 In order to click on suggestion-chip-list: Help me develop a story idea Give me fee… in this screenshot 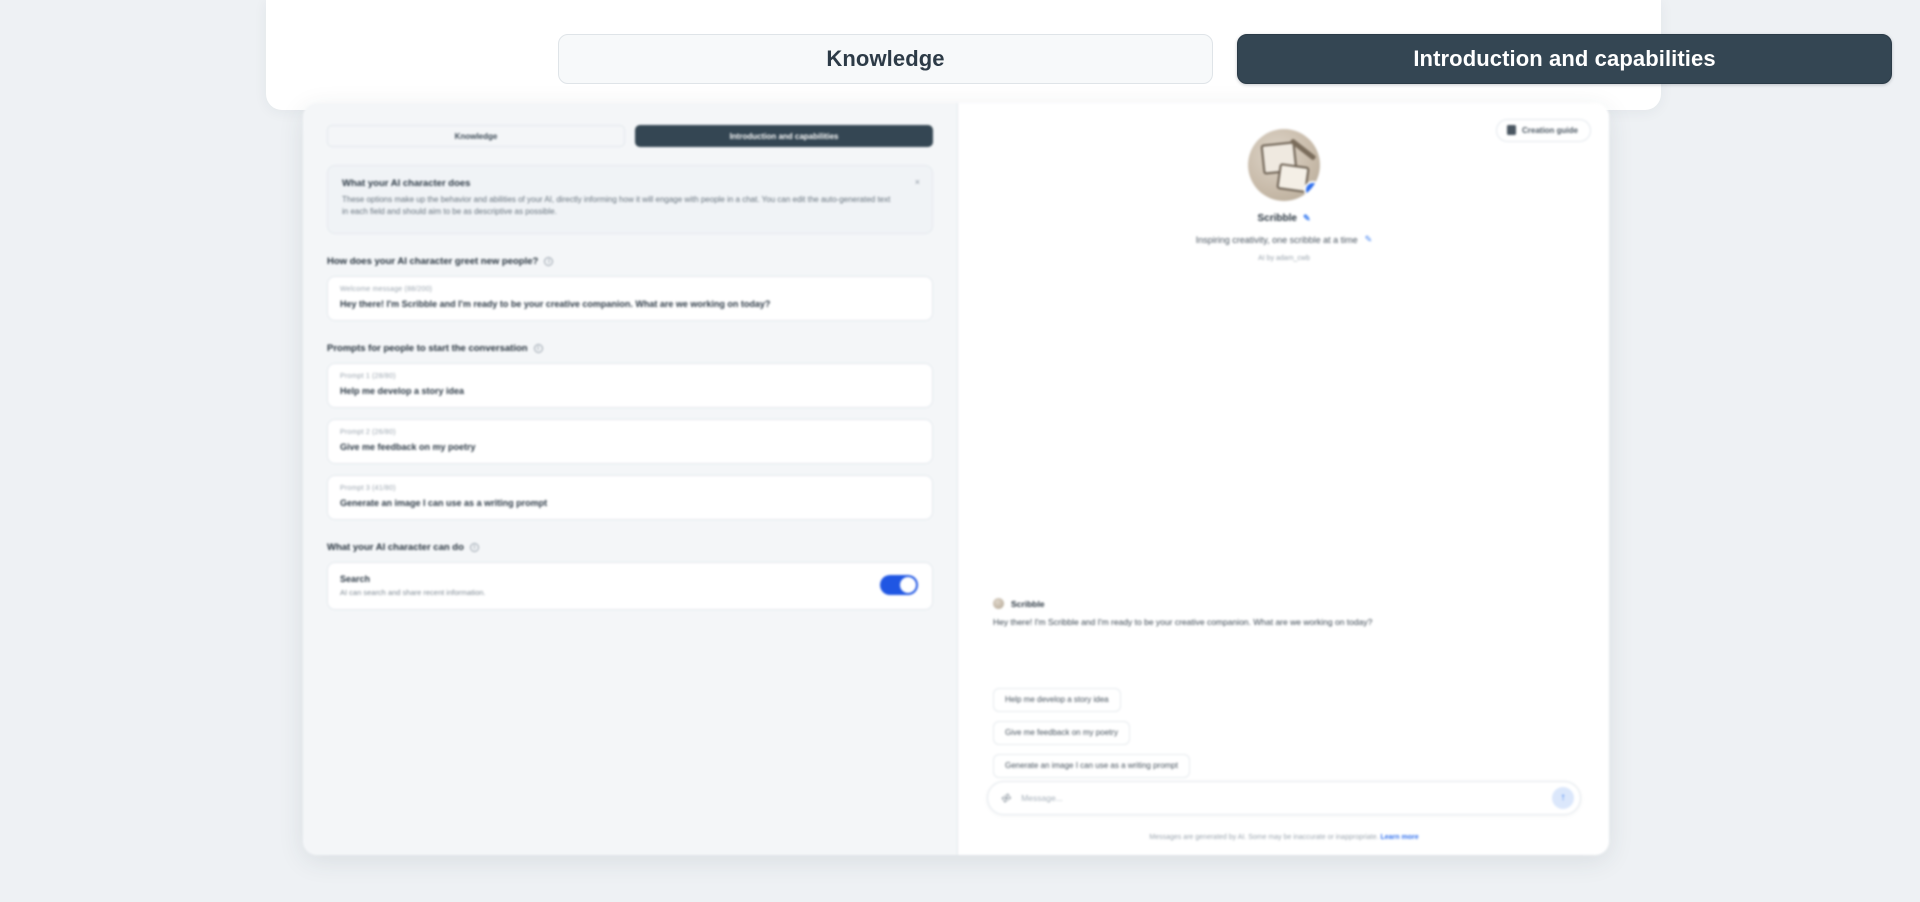, I will do `click(1091, 737)`.